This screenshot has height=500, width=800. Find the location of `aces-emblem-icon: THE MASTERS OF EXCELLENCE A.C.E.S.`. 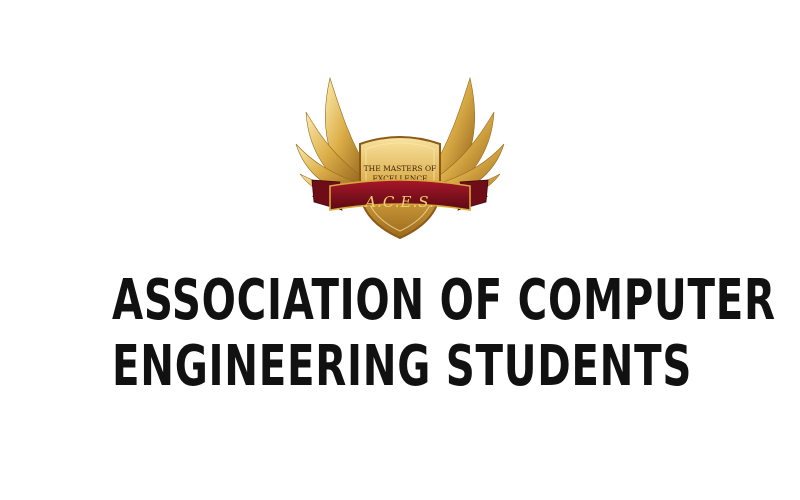

aces-emblem-icon: THE MASTERS OF EXCELLENCE A.C.E.S. is located at coordinates (400, 158).